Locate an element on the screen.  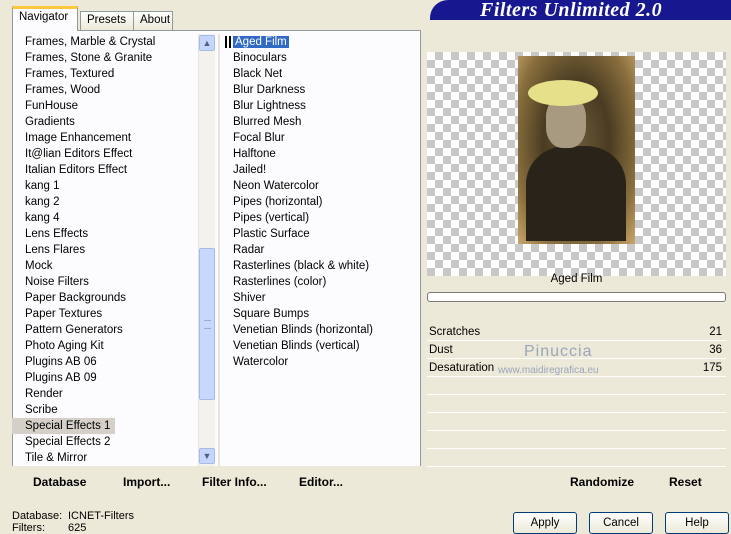
filter-item-label: Square Bumps is located at coordinates (271, 314).